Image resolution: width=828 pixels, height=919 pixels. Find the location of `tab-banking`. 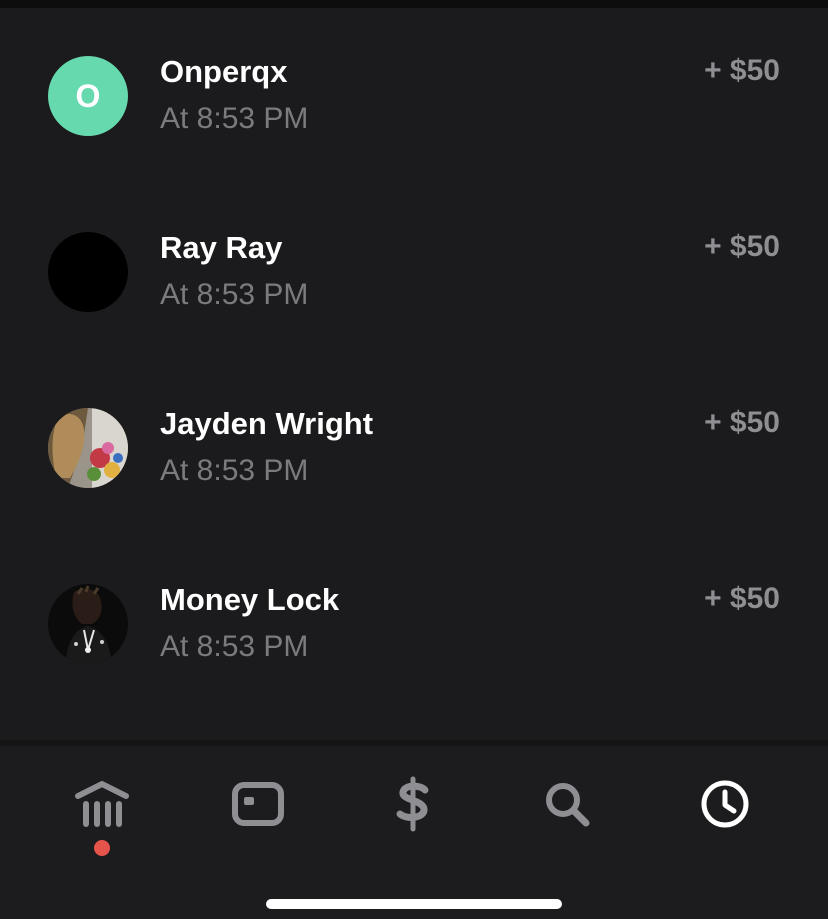

tab-banking is located at coordinates (102, 804).